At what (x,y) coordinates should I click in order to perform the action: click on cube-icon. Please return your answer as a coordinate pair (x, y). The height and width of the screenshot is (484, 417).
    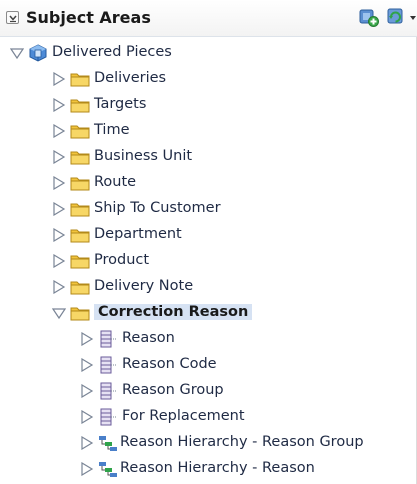
    Looking at the image, I should click on (38, 53).